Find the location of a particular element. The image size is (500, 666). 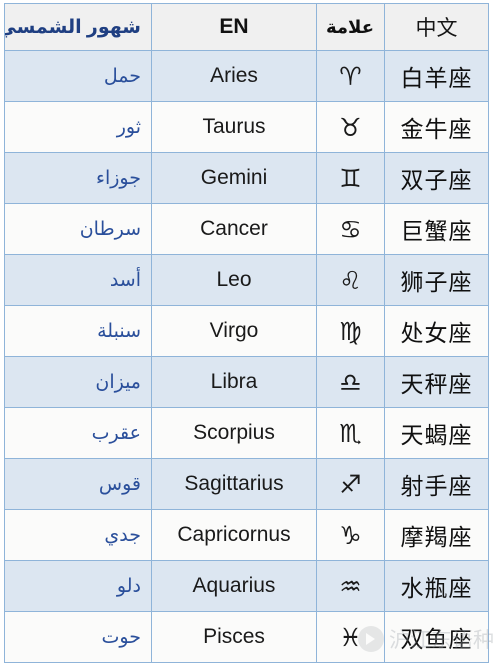

cell-english-name: Leo is located at coordinates (234, 280).